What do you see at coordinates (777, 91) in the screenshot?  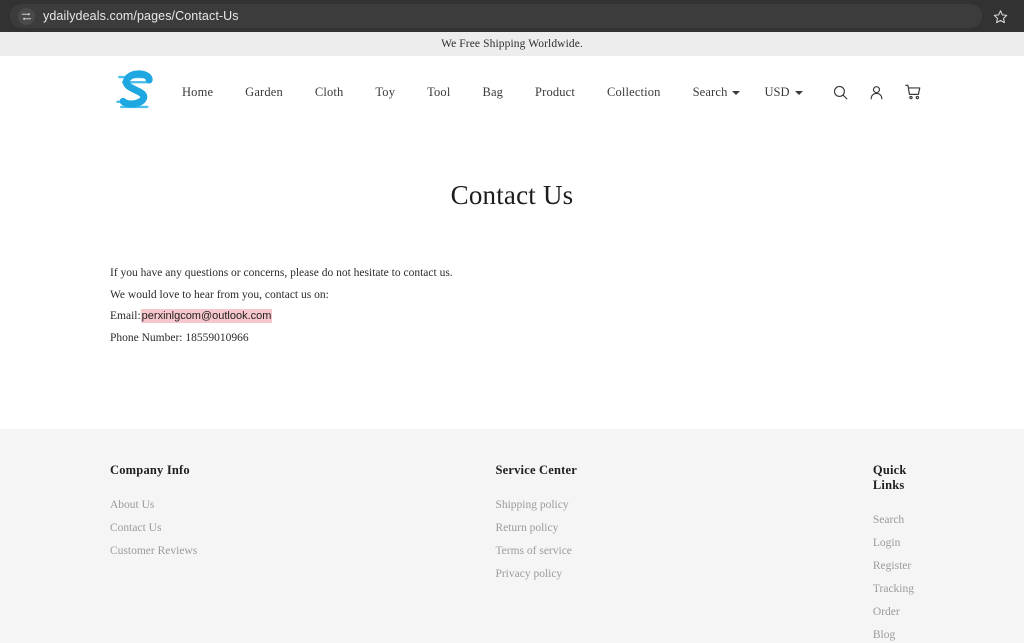 I see `currency-label: USD` at bounding box center [777, 91].